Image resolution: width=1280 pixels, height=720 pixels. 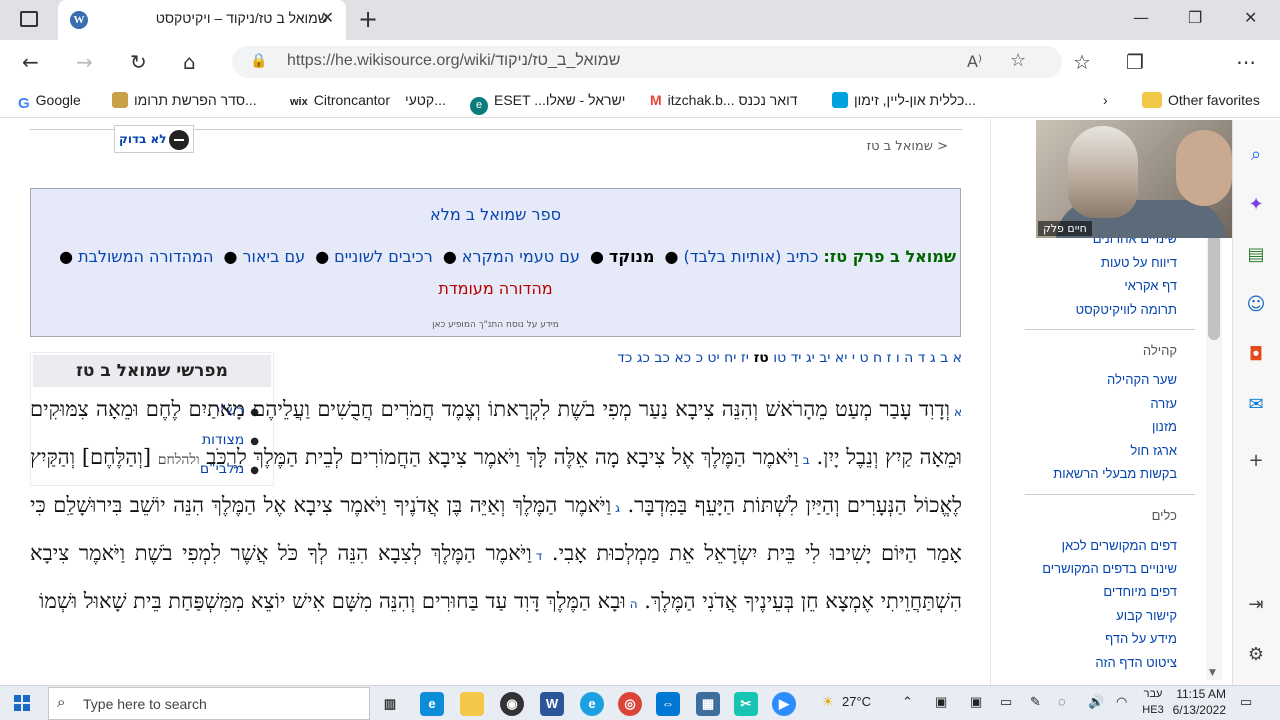 What do you see at coordinates (1194, 702) in the screenshot?
I see `system-clock: 11:15 AM 6/13/2022` at bounding box center [1194, 702].